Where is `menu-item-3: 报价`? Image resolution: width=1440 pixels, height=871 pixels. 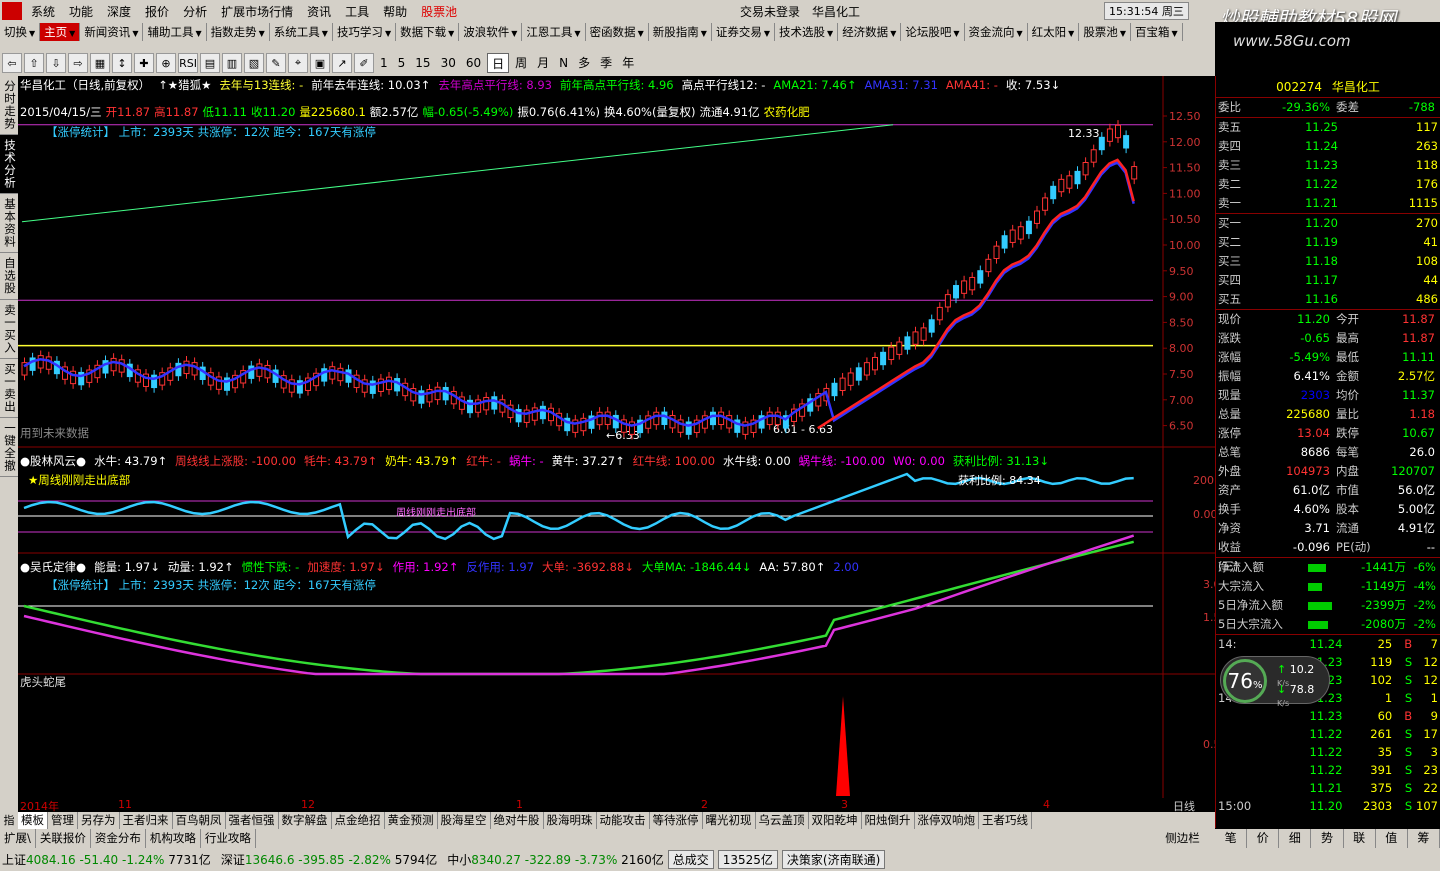
menu-item-3: 报价 is located at coordinates (157, 11).